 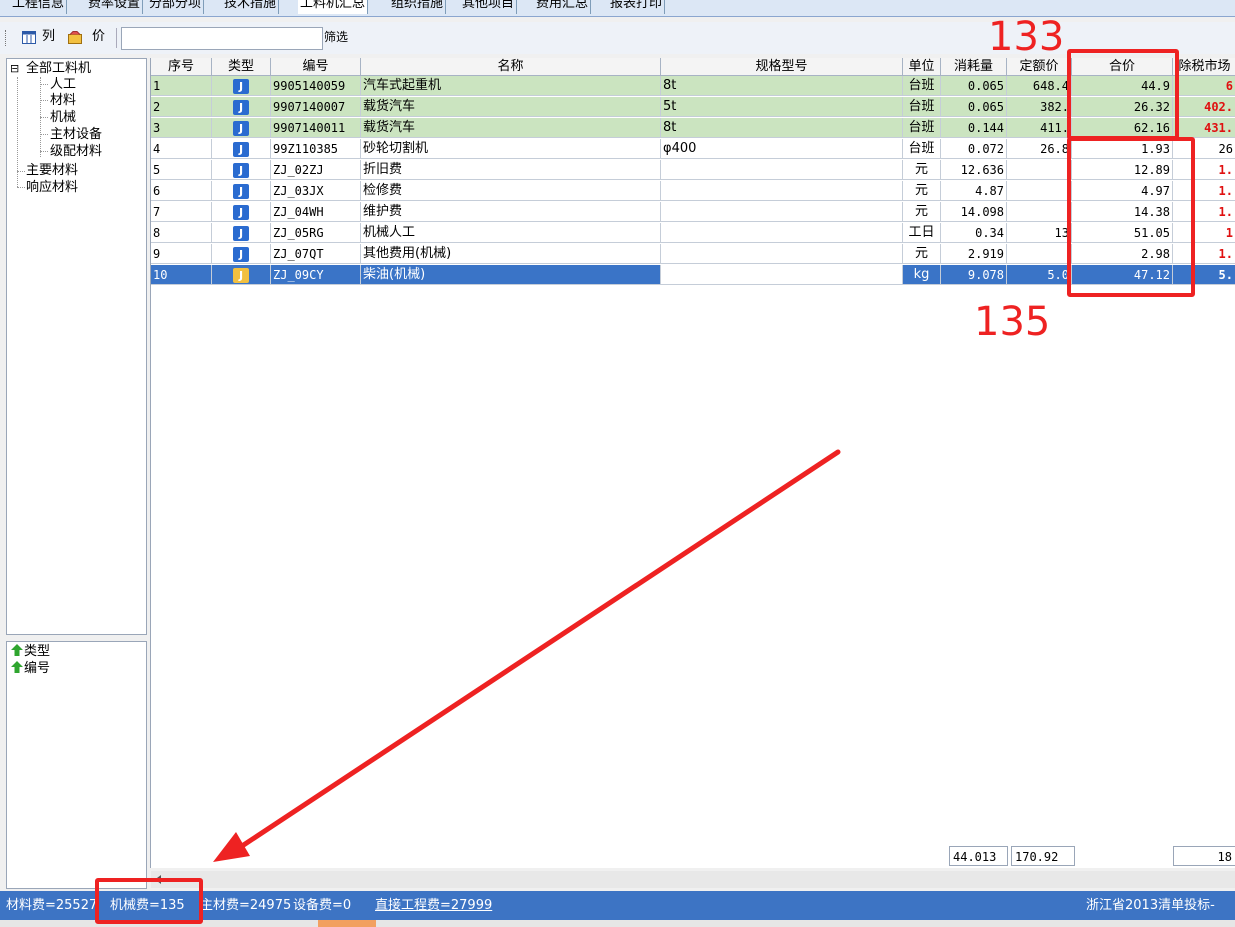 I want to click on price-button-label: 价, so click(x=98, y=37).